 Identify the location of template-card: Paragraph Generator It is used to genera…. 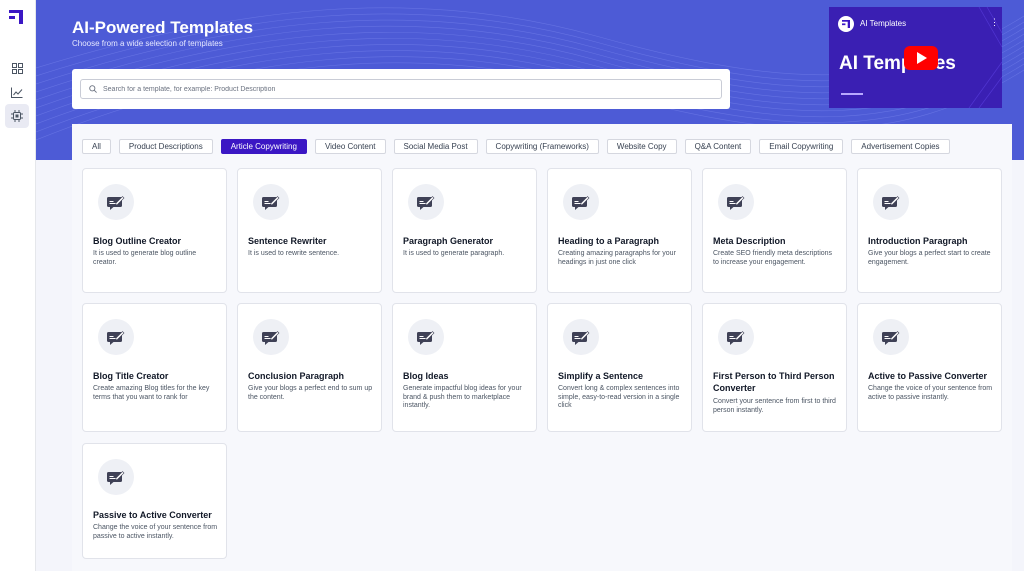
(464, 230).